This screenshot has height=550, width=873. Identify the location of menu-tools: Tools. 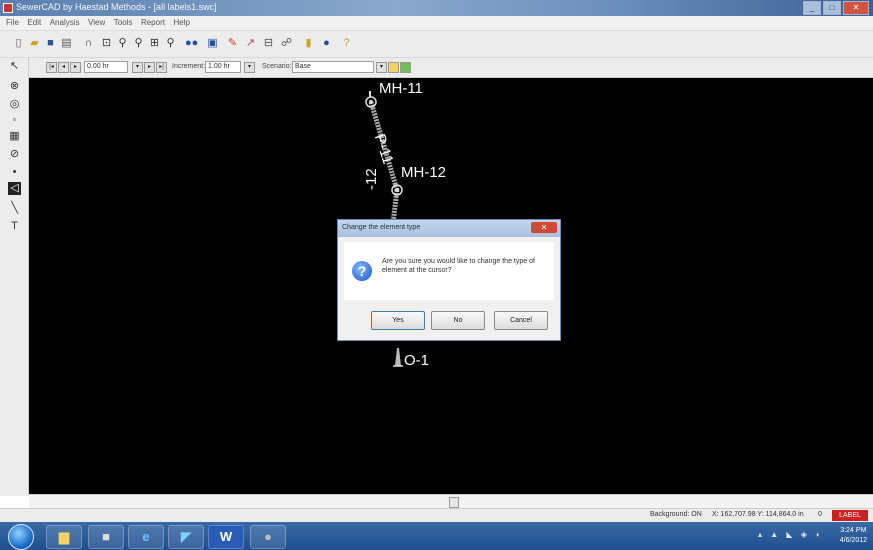
(123, 22).